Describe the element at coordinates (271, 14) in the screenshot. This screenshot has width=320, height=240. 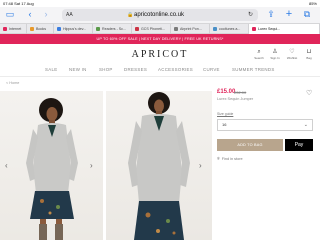
I see `share-icon: ⇪` at that location.